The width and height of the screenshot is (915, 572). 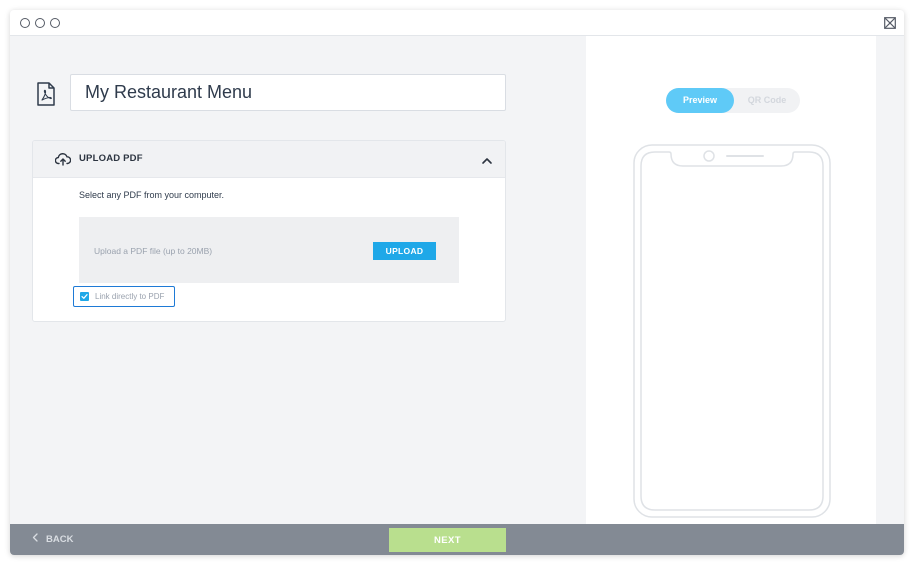 What do you see at coordinates (288, 92) in the screenshot?
I see `menu-title-input` at bounding box center [288, 92].